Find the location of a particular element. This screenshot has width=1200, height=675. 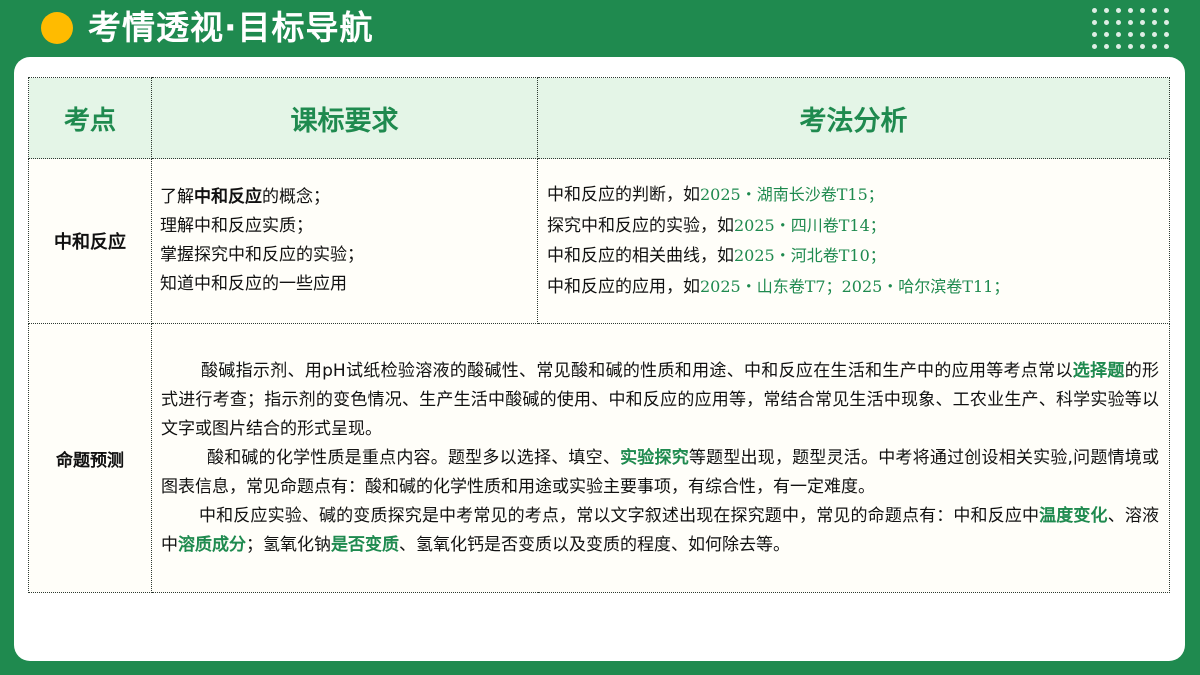

header-curriculum: 课标要求 is located at coordinates (344, 118).